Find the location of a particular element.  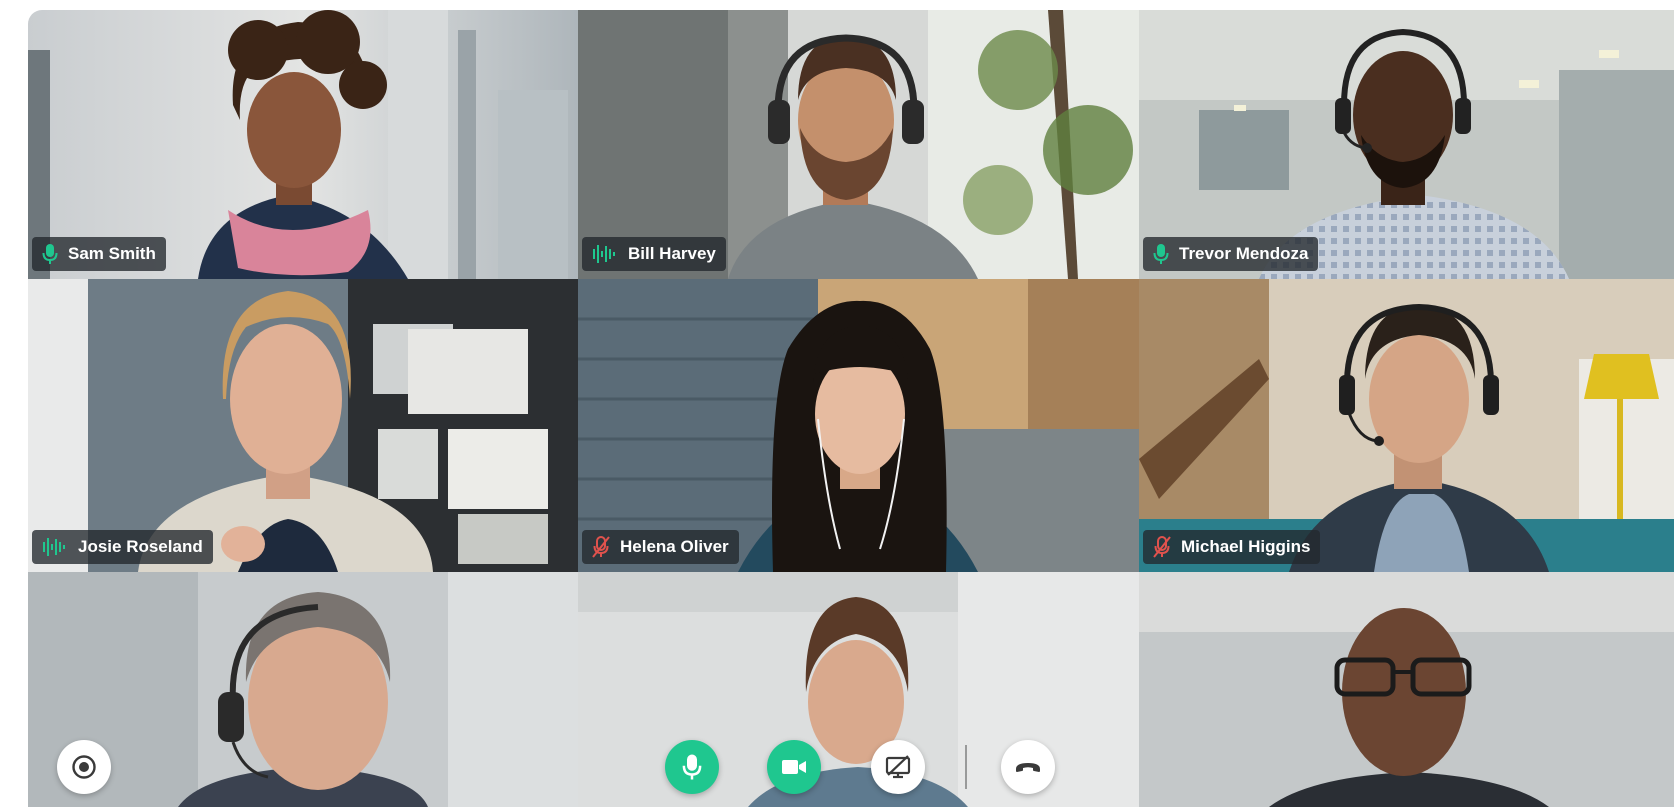

participant-name: Trevor Mendoza is located at coordinates (1244, 253).